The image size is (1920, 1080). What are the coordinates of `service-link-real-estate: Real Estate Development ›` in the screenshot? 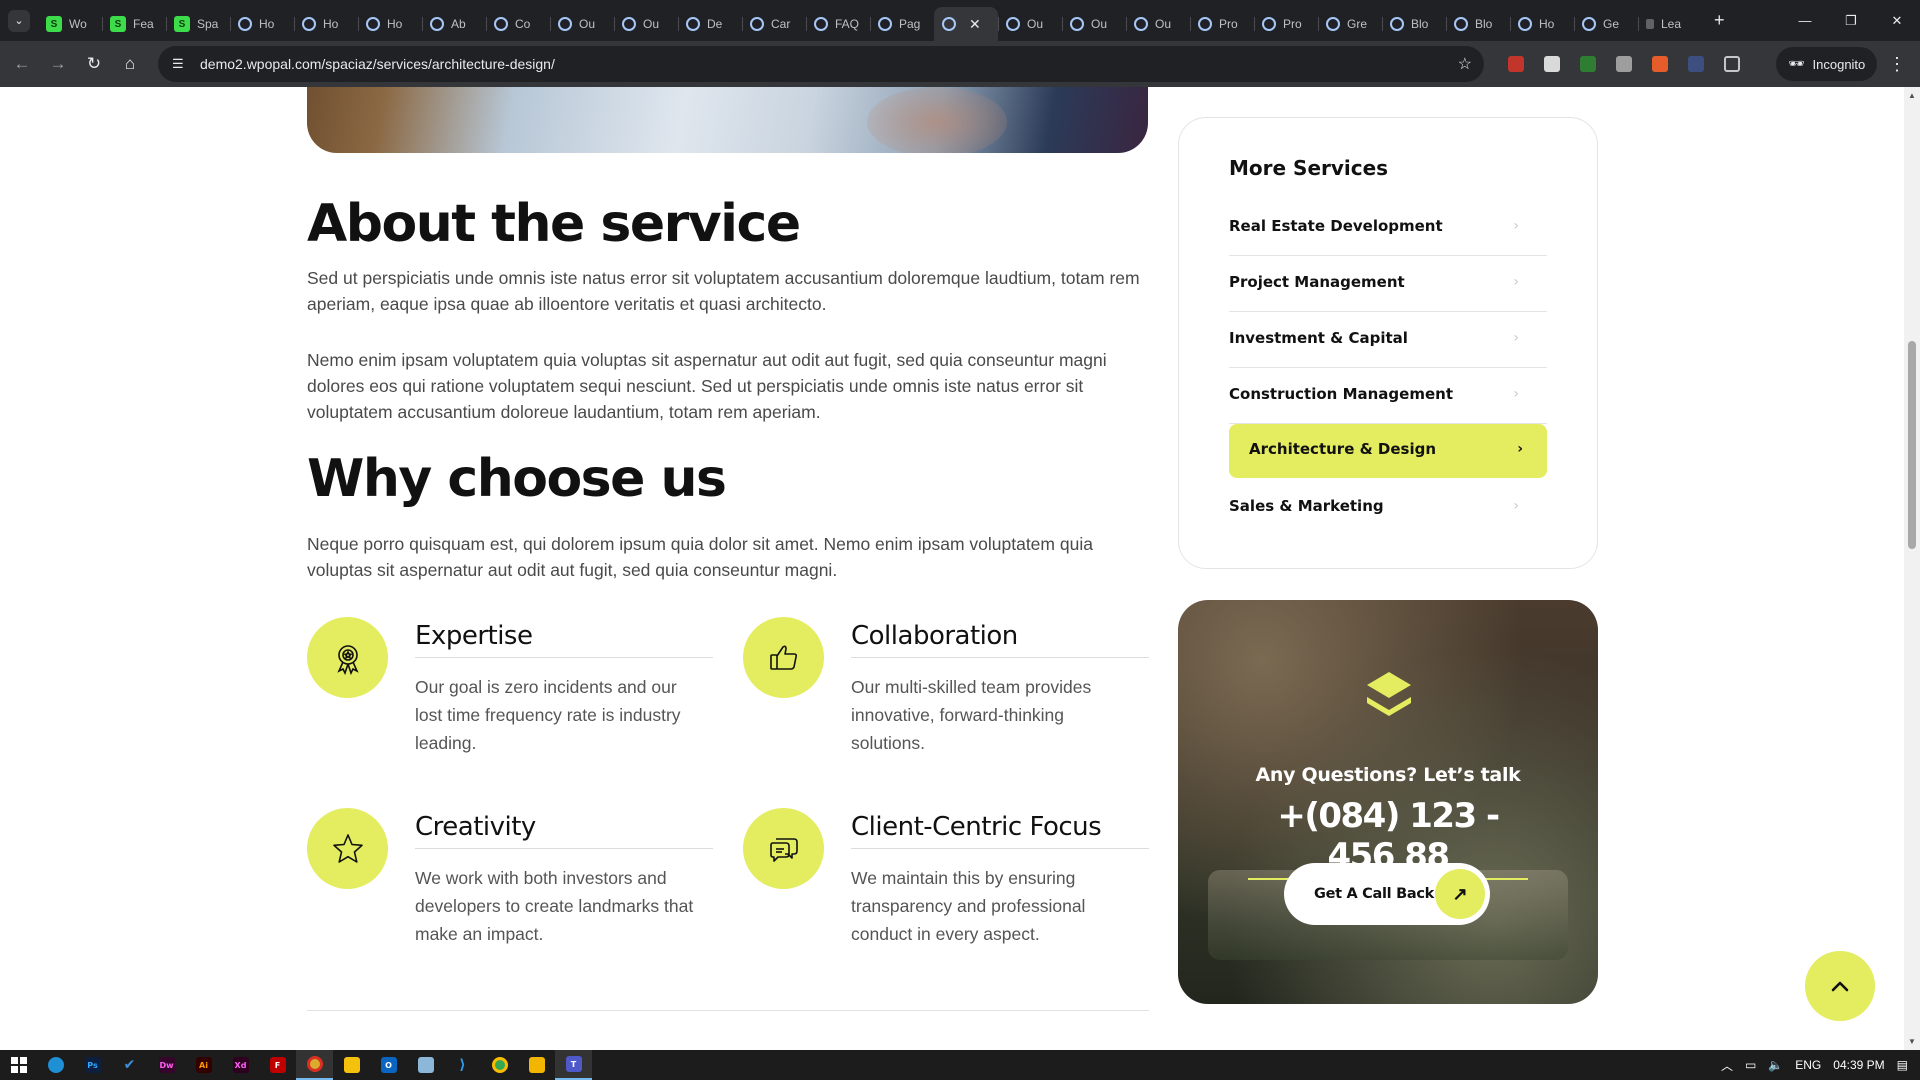 It's located at (1388, 228).